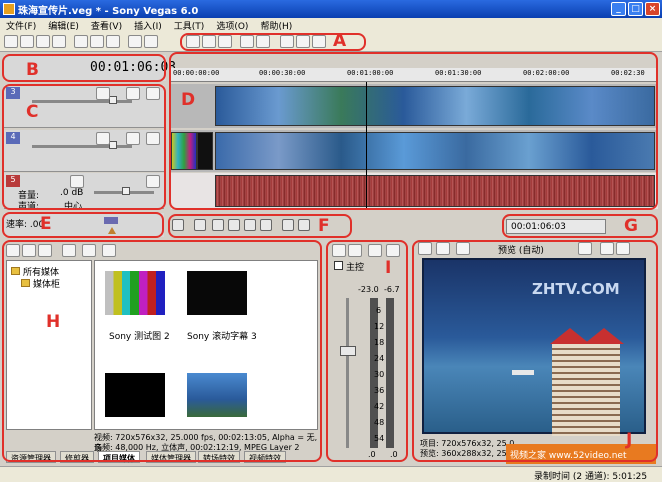 The image size is (662, 482). What do you see at coordinates (81, 41) in the screenshot?
I see `cut-icon` at bounding box center [81, 41].